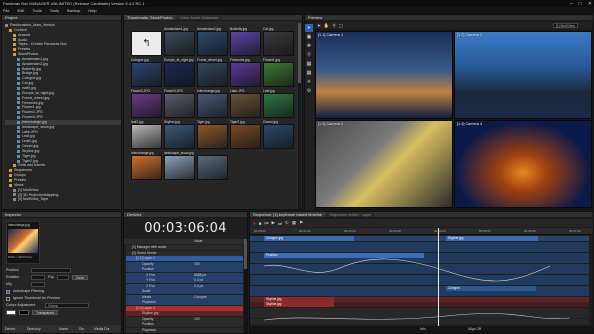  Describe the element at coordinates (8, 291) in the screenshot. I see `autoshape-checkbox` at that location.